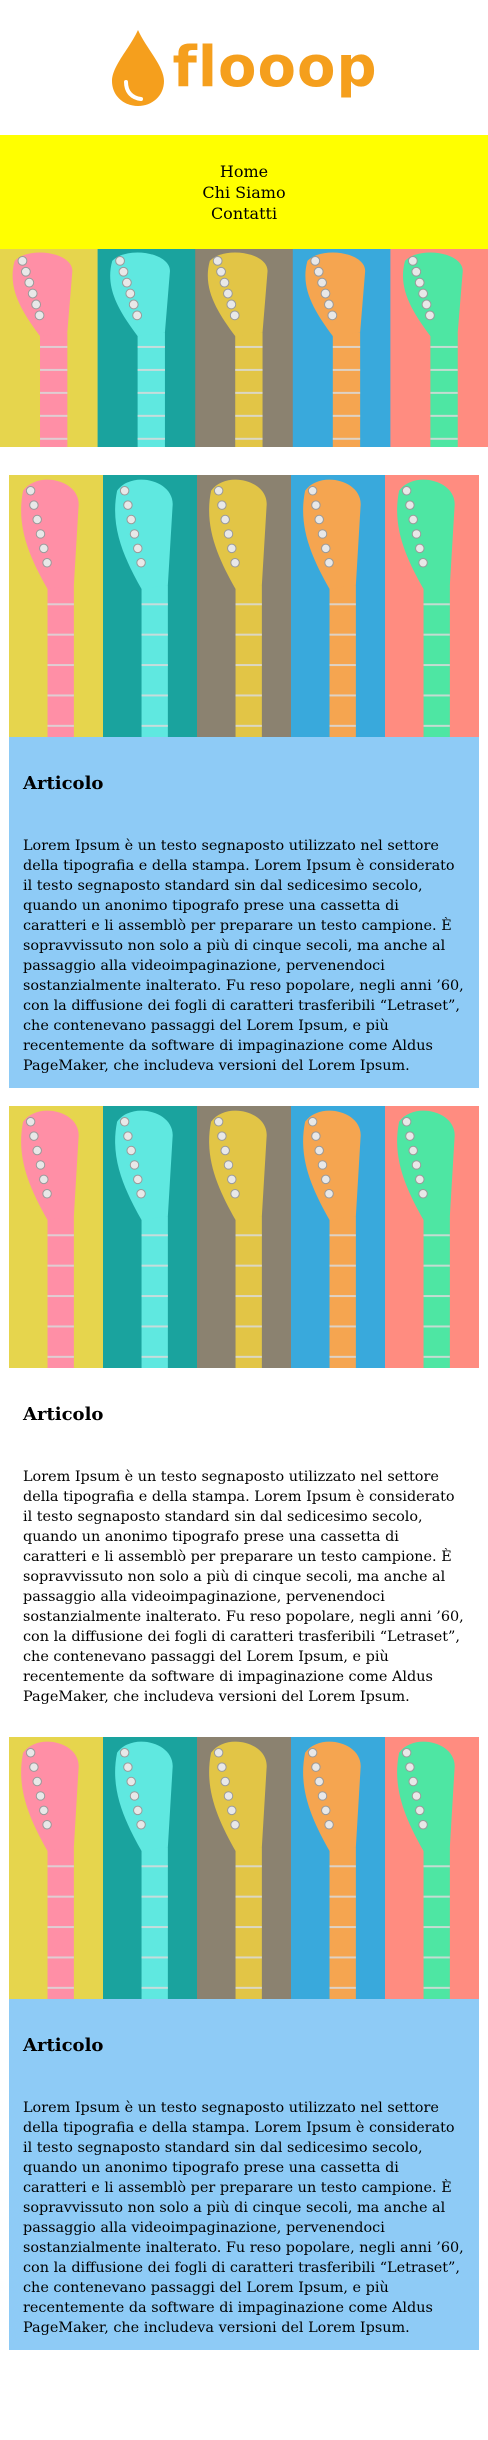 The width and height of the screenshot is (488, 2440). I want to click on nav-link-home: Home, so click(244, 171).